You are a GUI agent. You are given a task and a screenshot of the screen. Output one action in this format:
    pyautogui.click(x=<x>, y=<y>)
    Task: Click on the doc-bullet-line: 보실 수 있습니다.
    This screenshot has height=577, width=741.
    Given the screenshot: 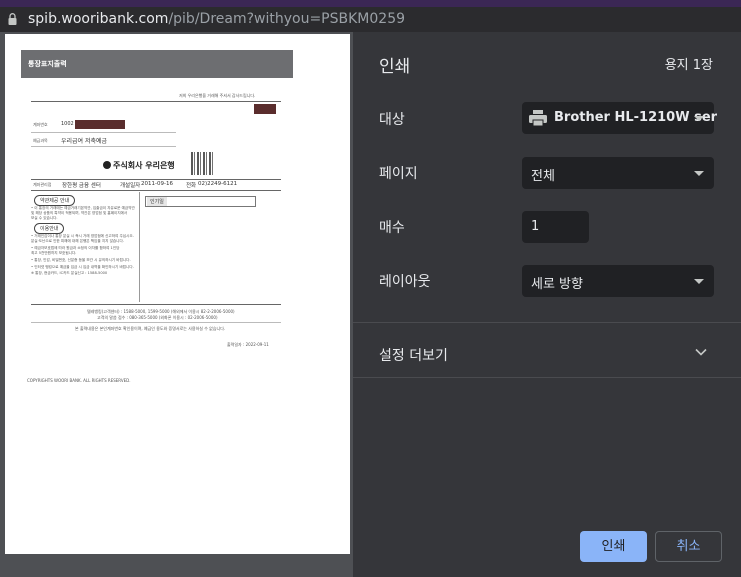 What is the action you would take?
    pyautogui.click(x=44, y=218)
    